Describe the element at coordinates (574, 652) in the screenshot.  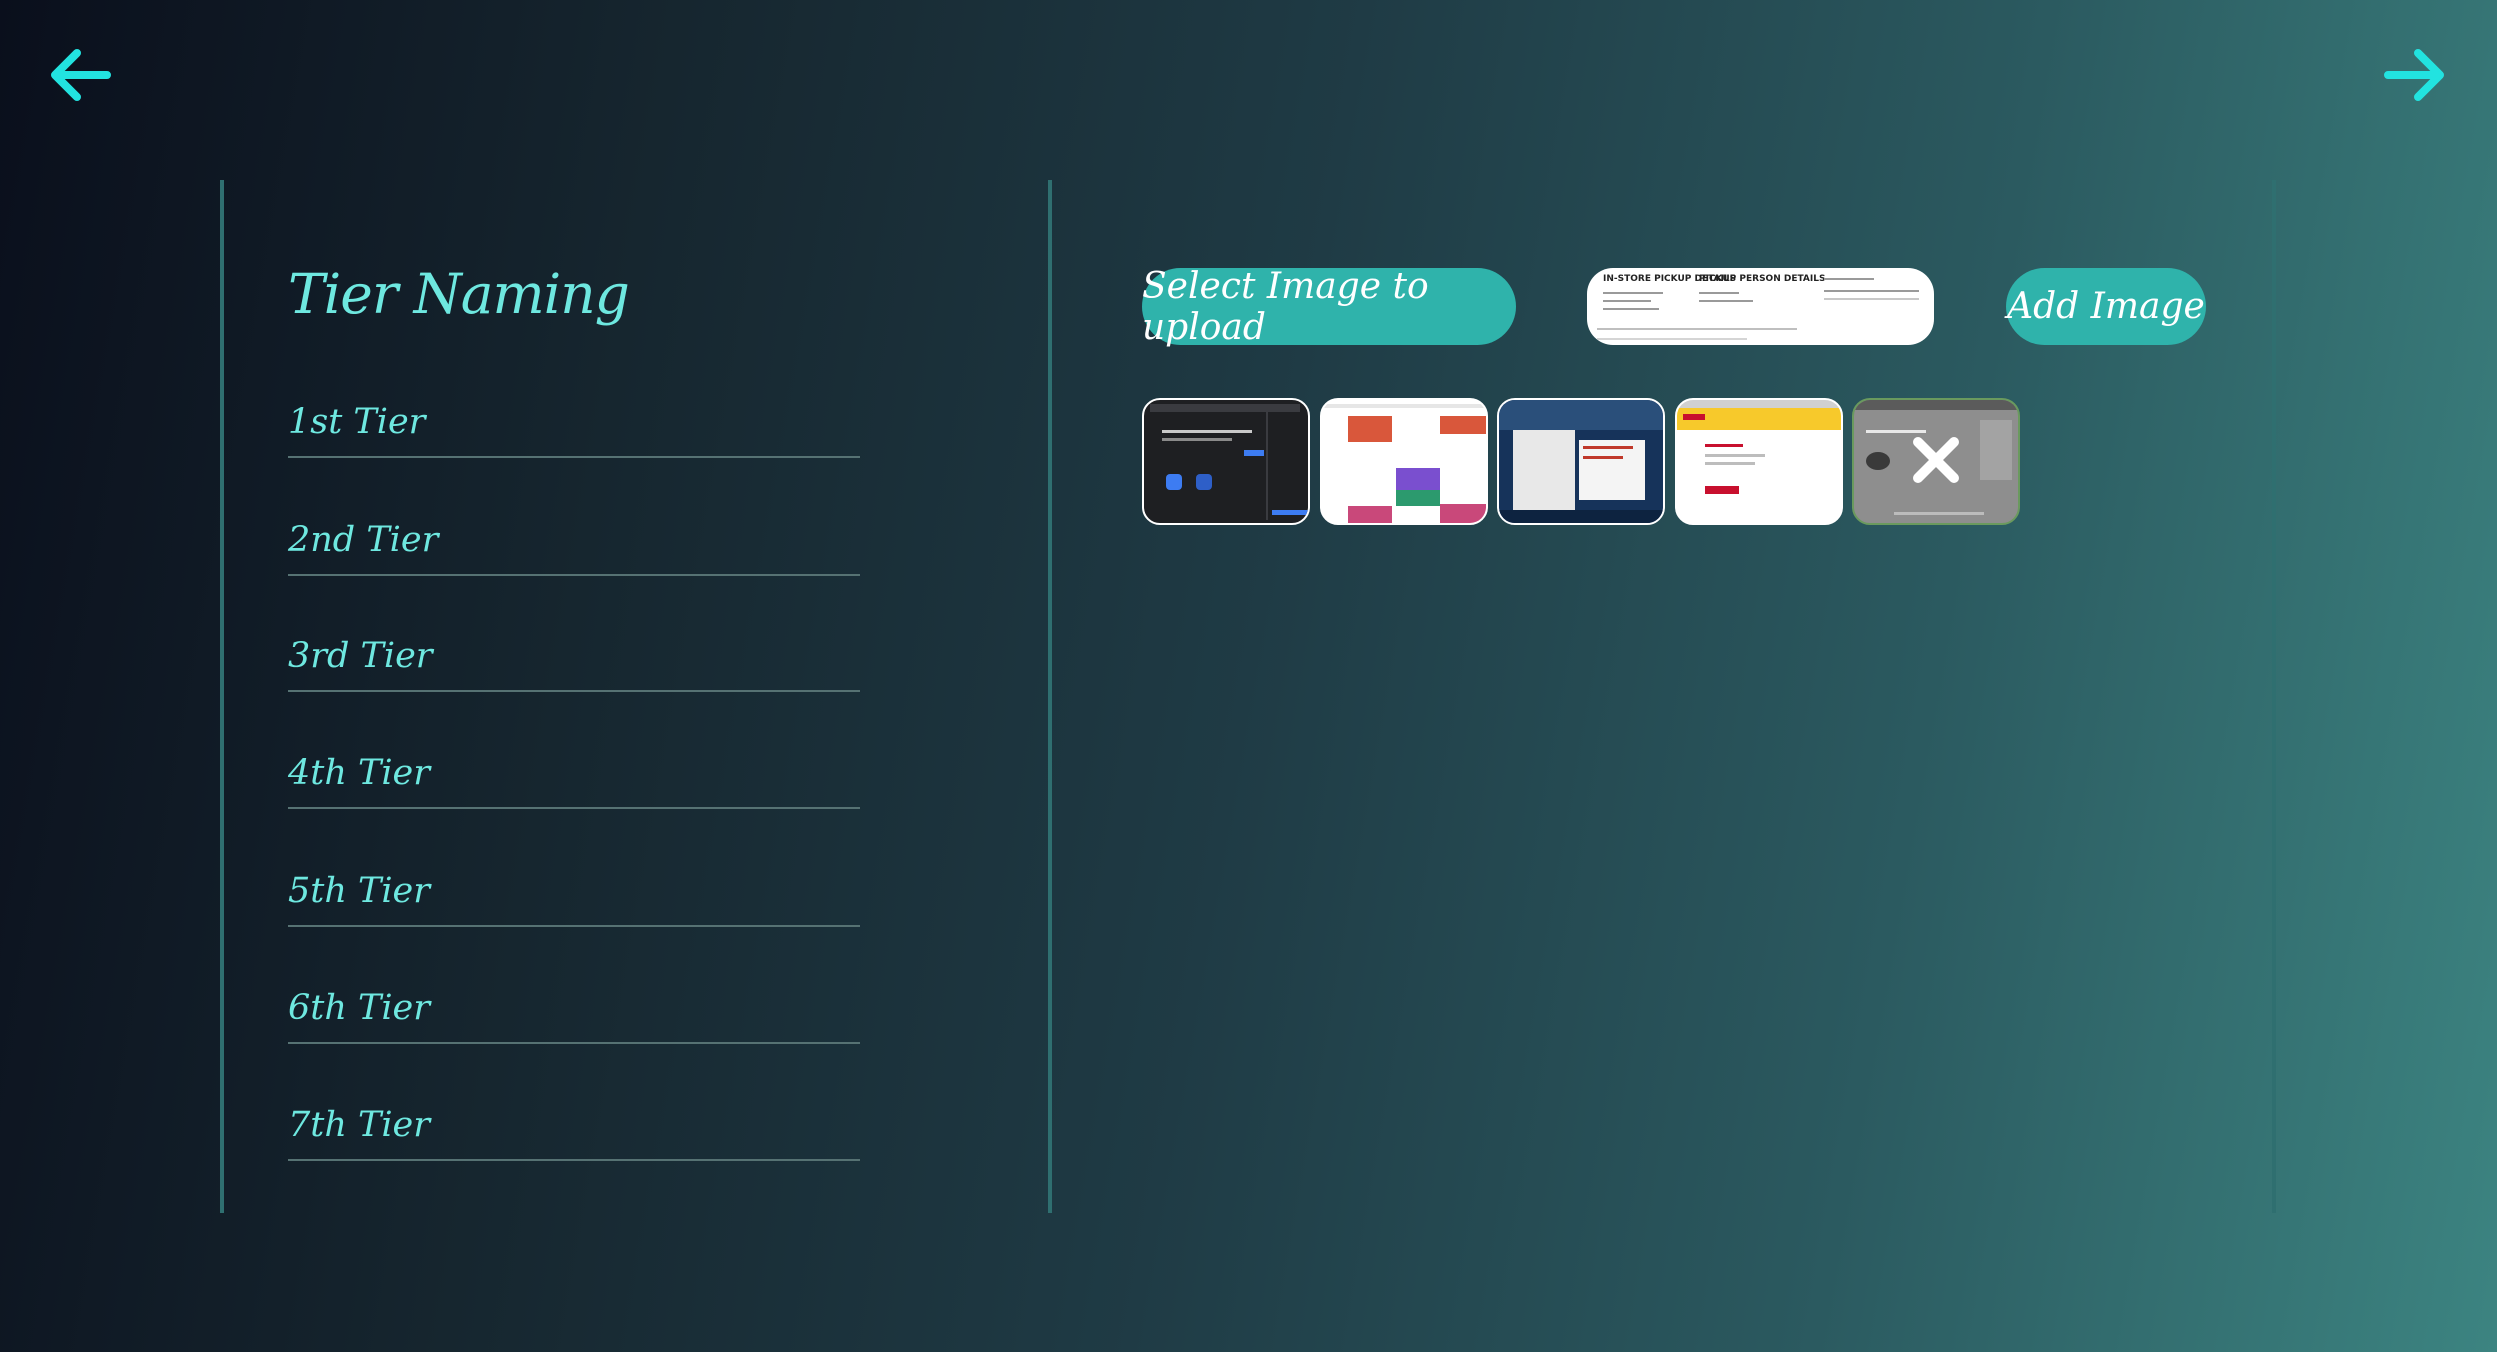
I see `tier-input-3: 3rd Tier` at that location.